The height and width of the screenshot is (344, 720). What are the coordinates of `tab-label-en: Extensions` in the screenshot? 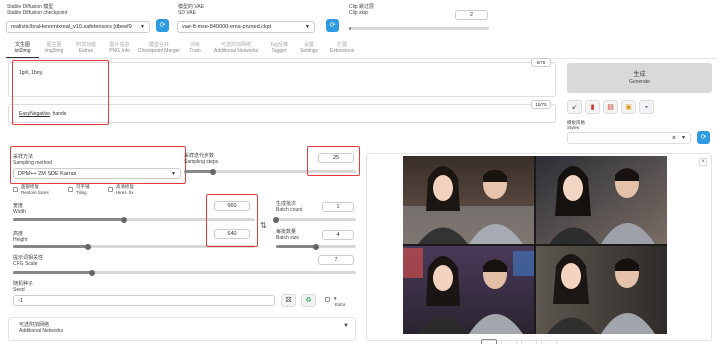 It's located at (342, 51).